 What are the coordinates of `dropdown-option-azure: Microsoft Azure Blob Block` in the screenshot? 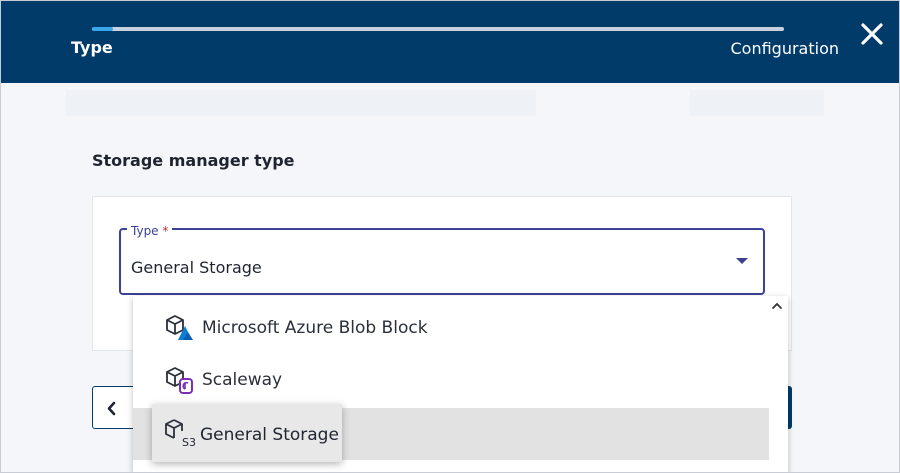 It's located at (451, 330).